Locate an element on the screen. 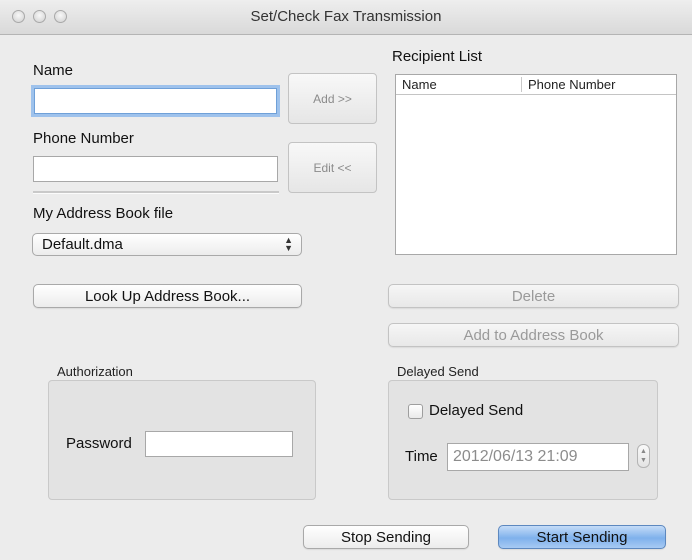 The width and height of the screenshot is (692, 560). start-sending-button: Start Sending is located at coordinates (582, 537).